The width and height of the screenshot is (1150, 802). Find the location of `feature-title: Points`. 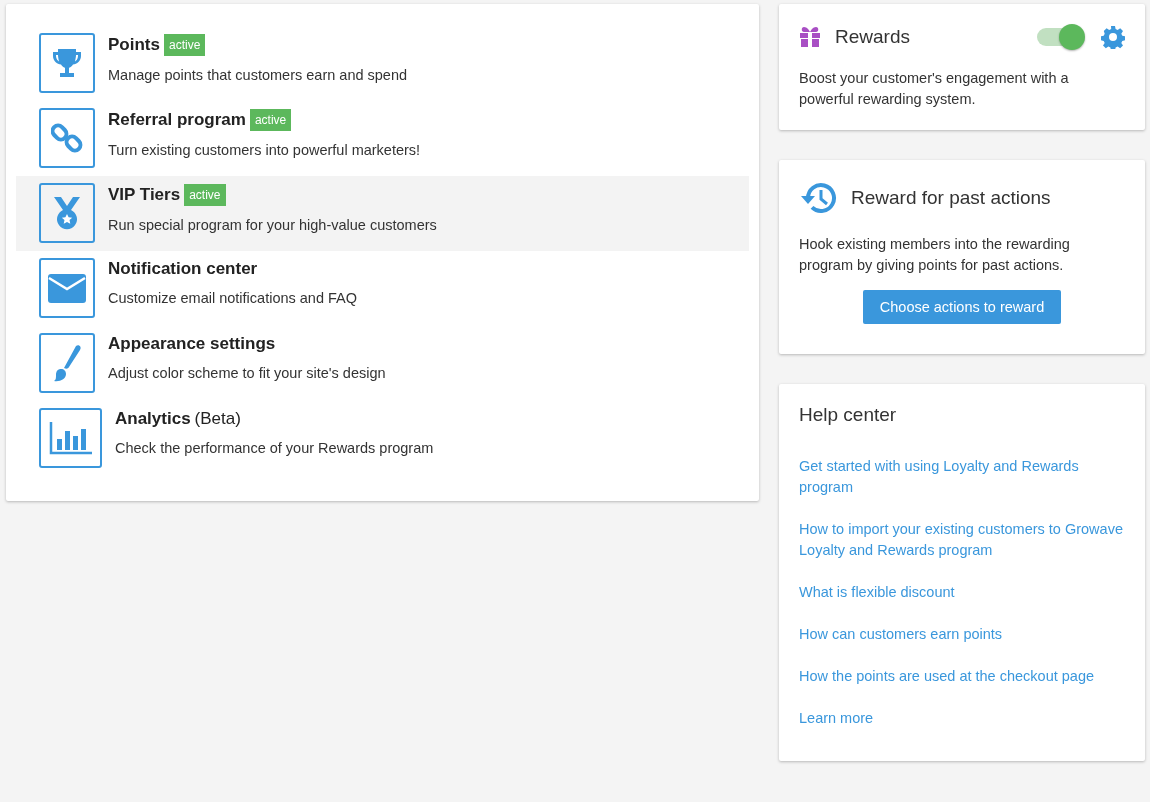

feature-title: Points is located at coordinates (134, 45).